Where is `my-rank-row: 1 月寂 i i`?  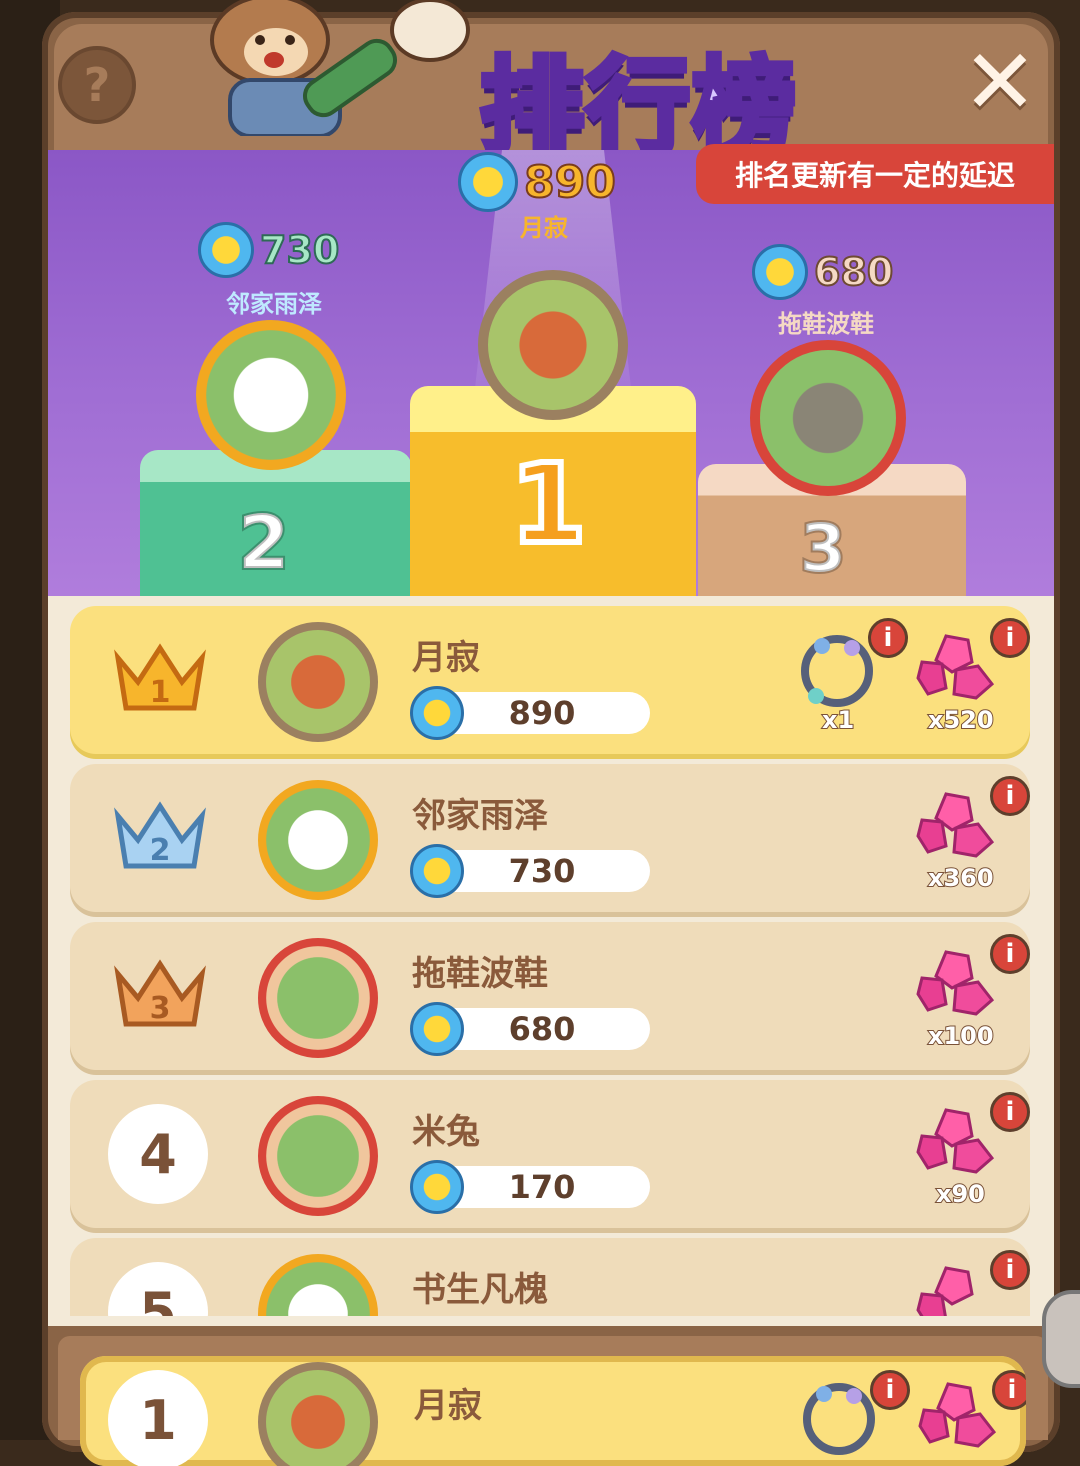 my-rank-row: 1 月寂 i i is located at coordinates (553, 1411).